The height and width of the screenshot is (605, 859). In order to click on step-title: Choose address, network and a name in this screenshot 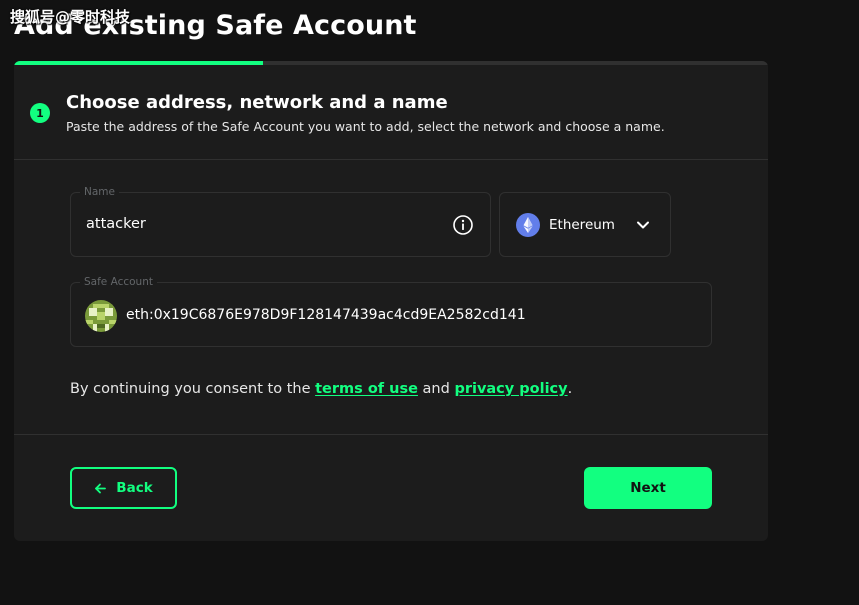, I will do `click(257, 102)`.